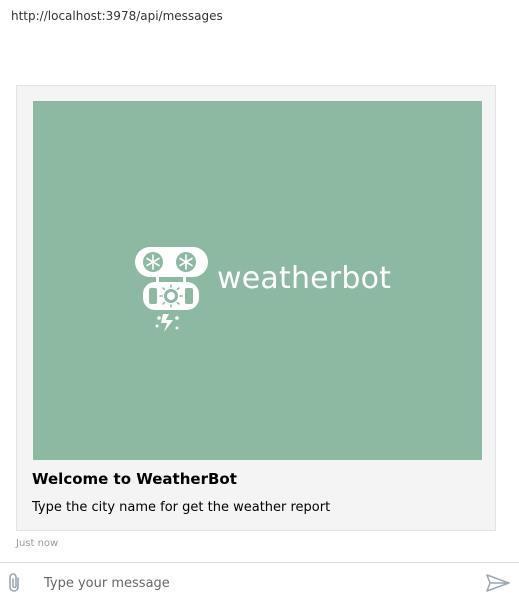  What do you see at coordinates (15, 583) in the screenshot?
I see `paperclip-icon` at bounding box center [15, 583].